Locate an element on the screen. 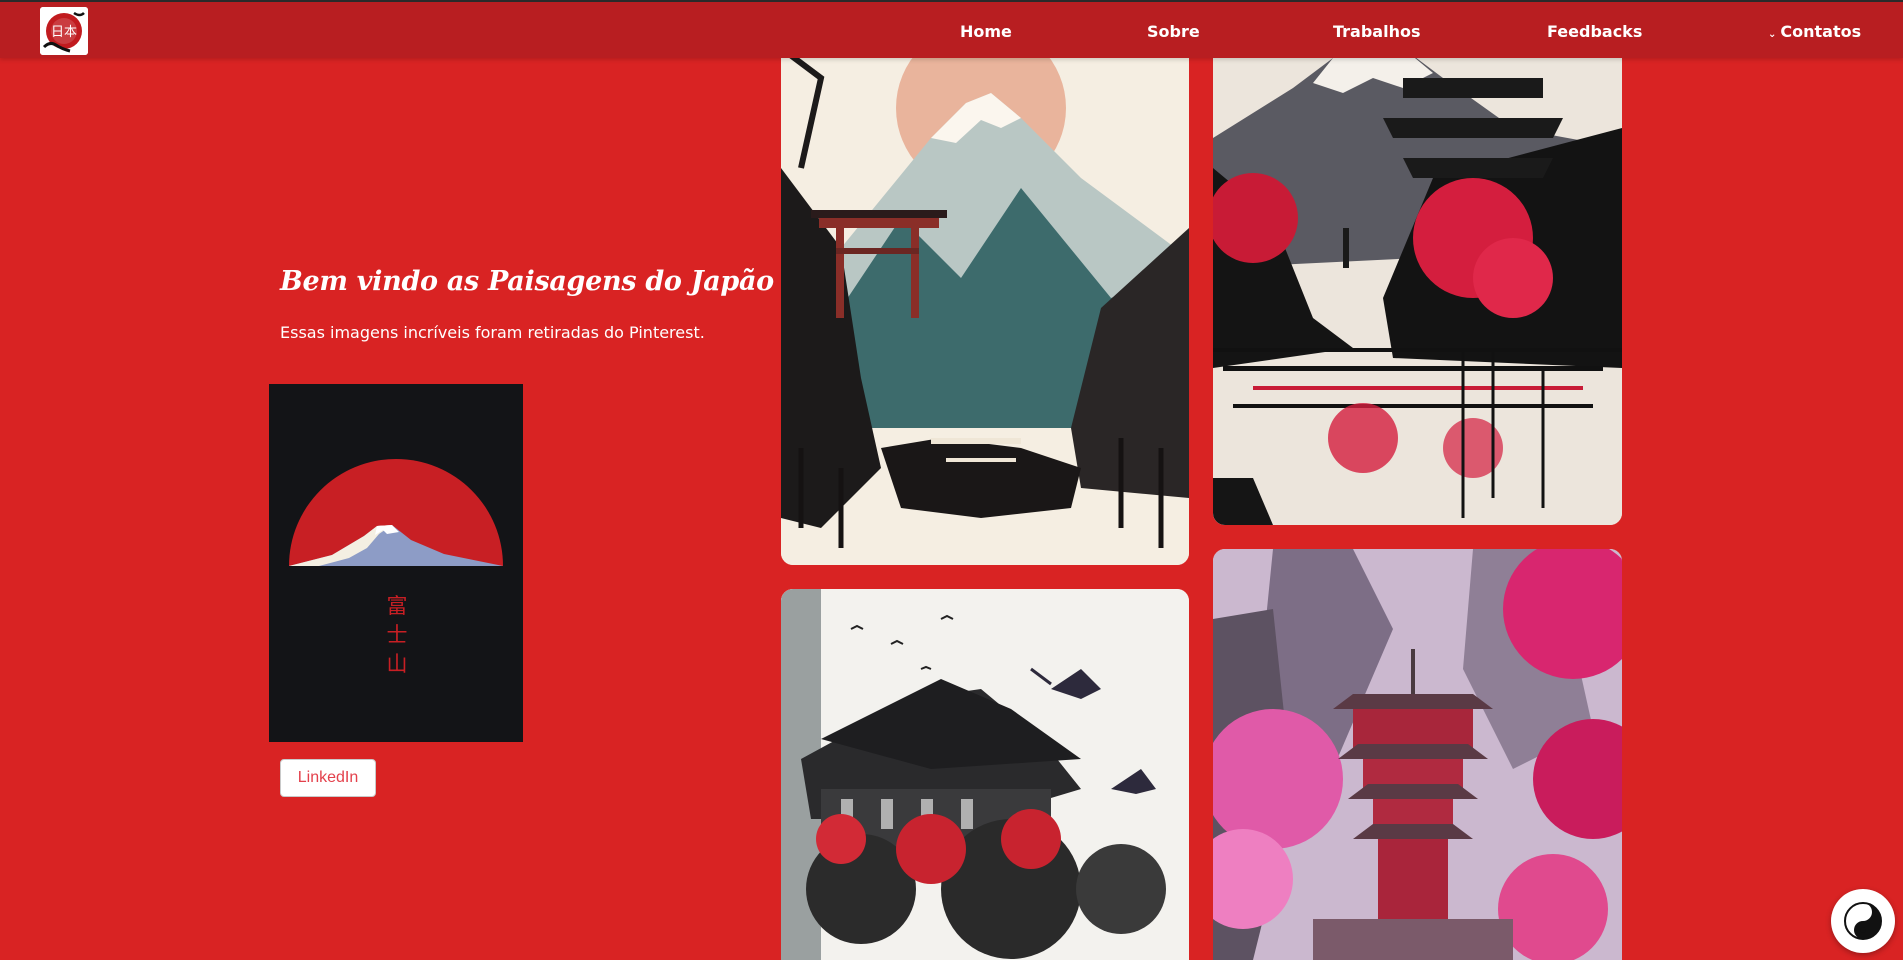 This screenshot has height=960, width=1903. nav-trabalhos: Trabalhos is located at coordinates (1376, 31).